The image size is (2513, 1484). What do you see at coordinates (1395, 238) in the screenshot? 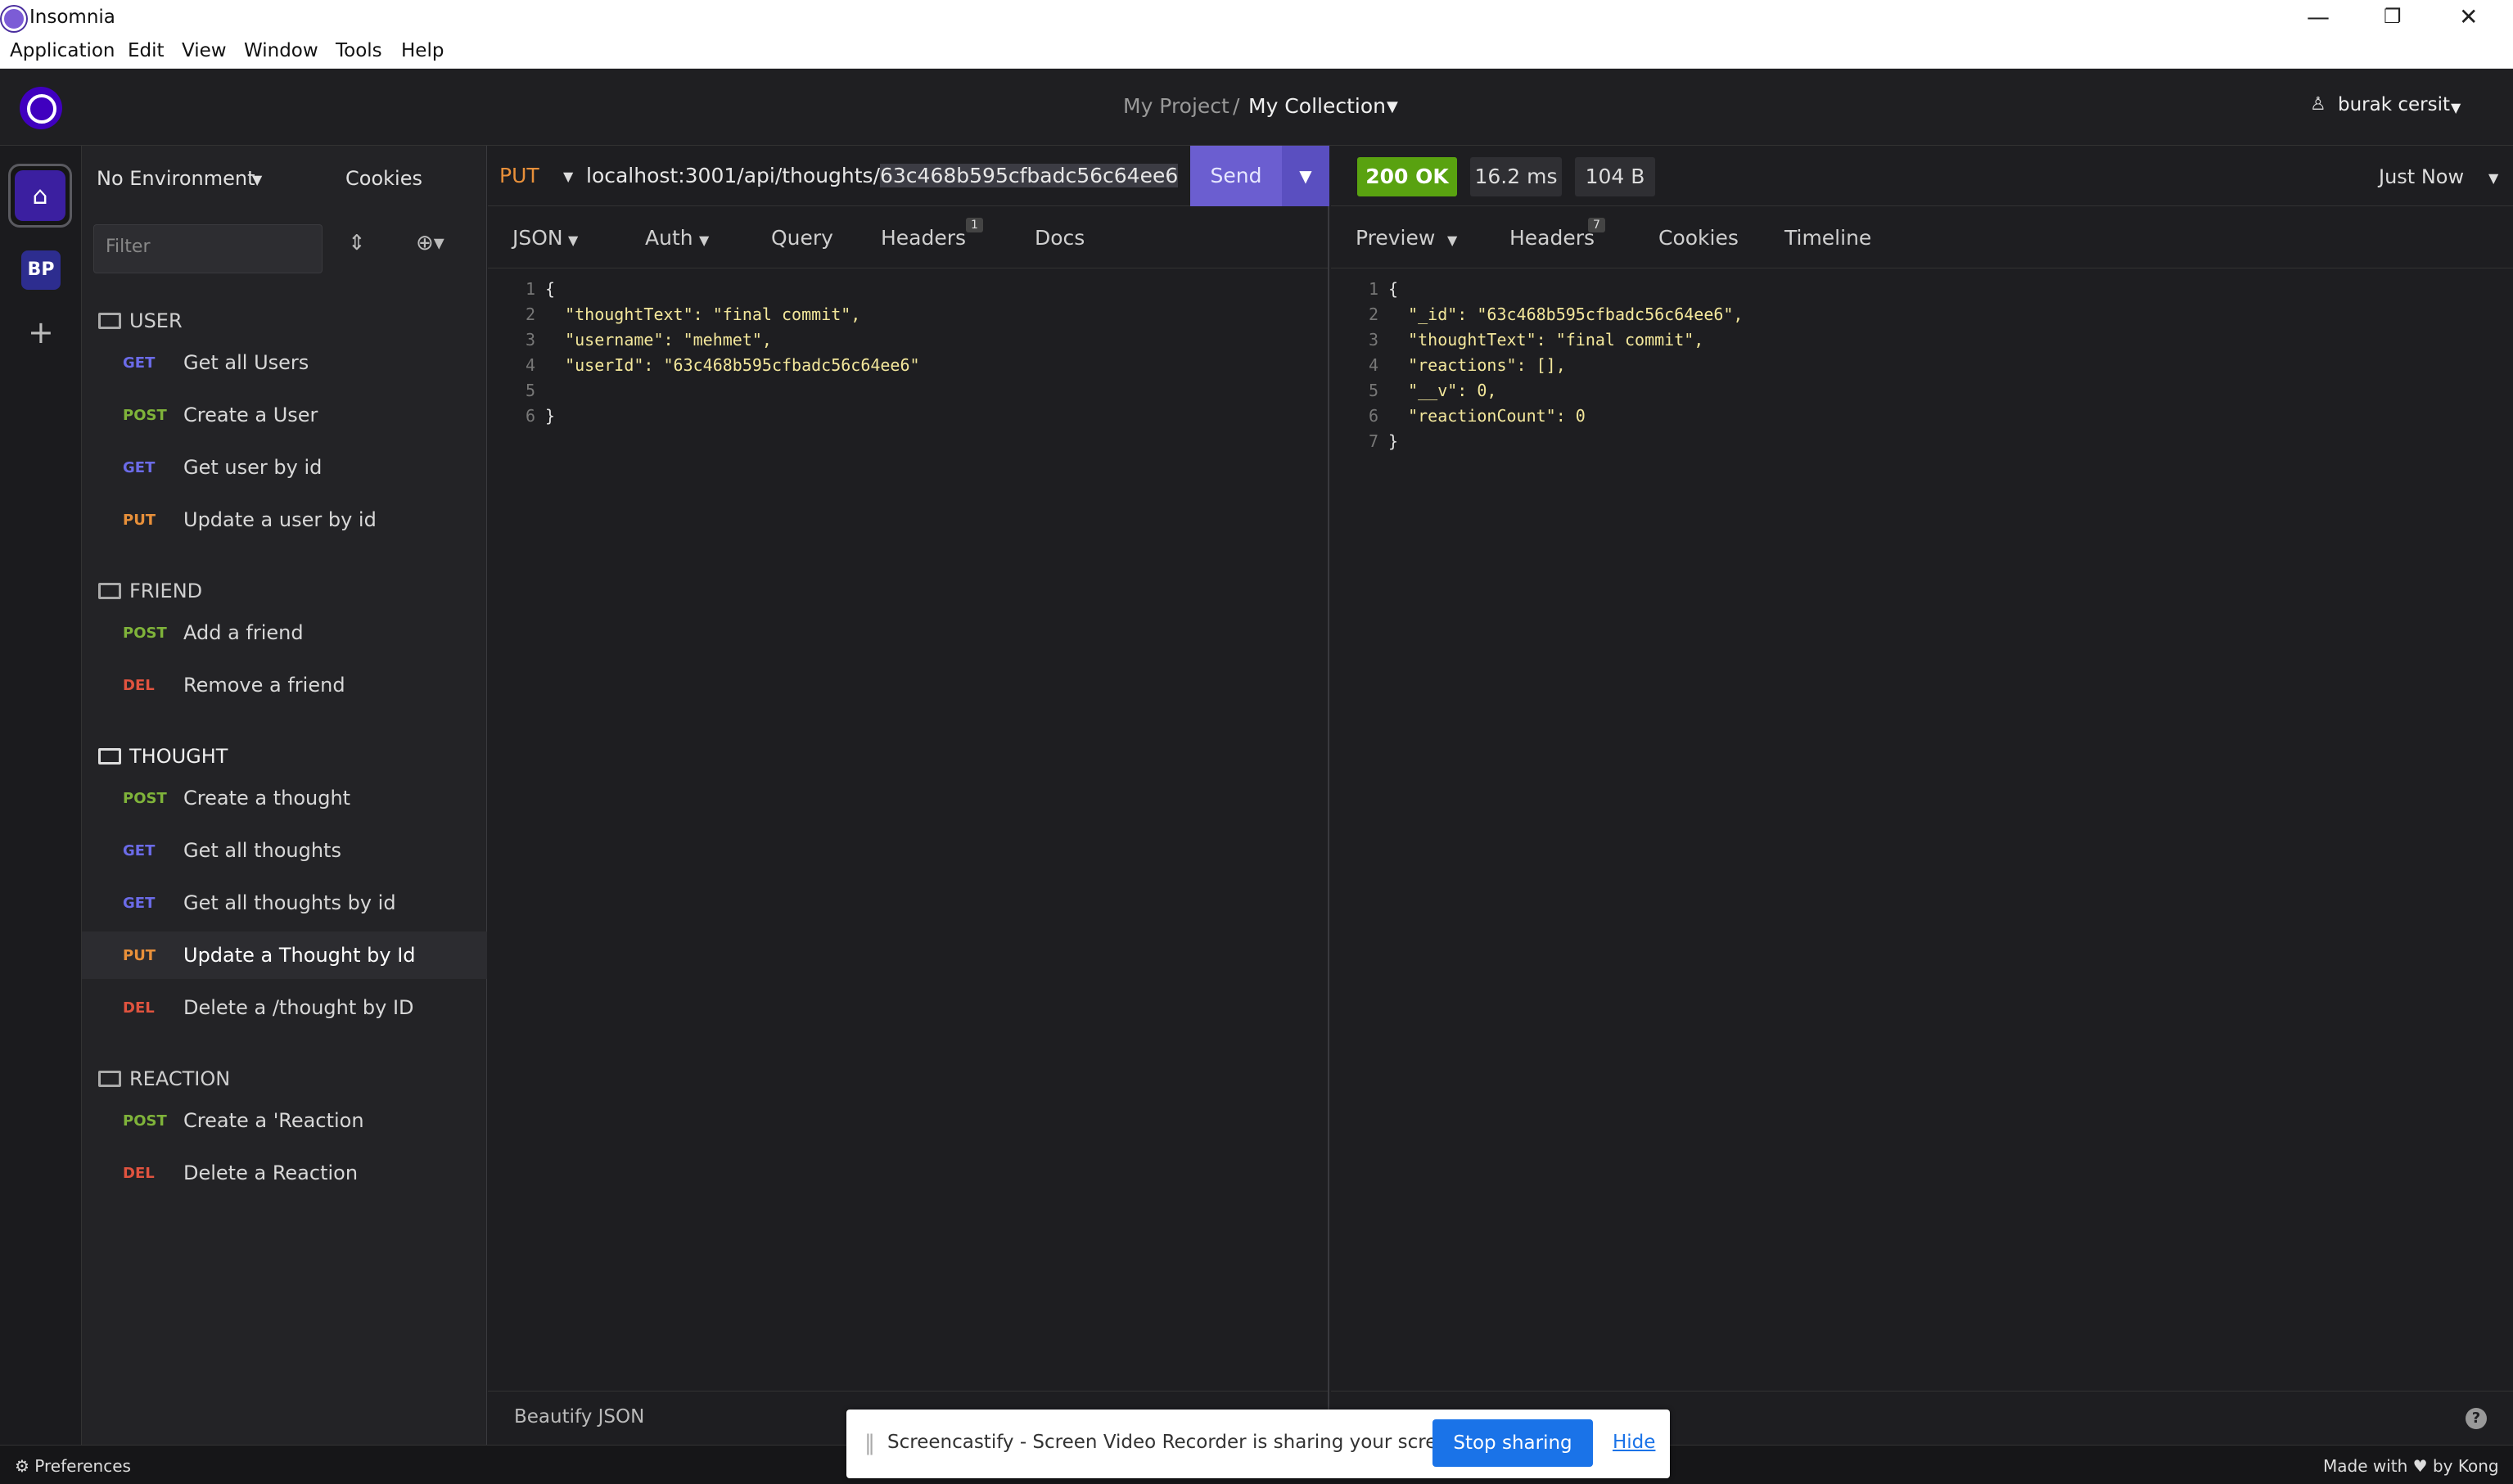
I see `tab-preview: Preview` at bounding box center [1395, 238].